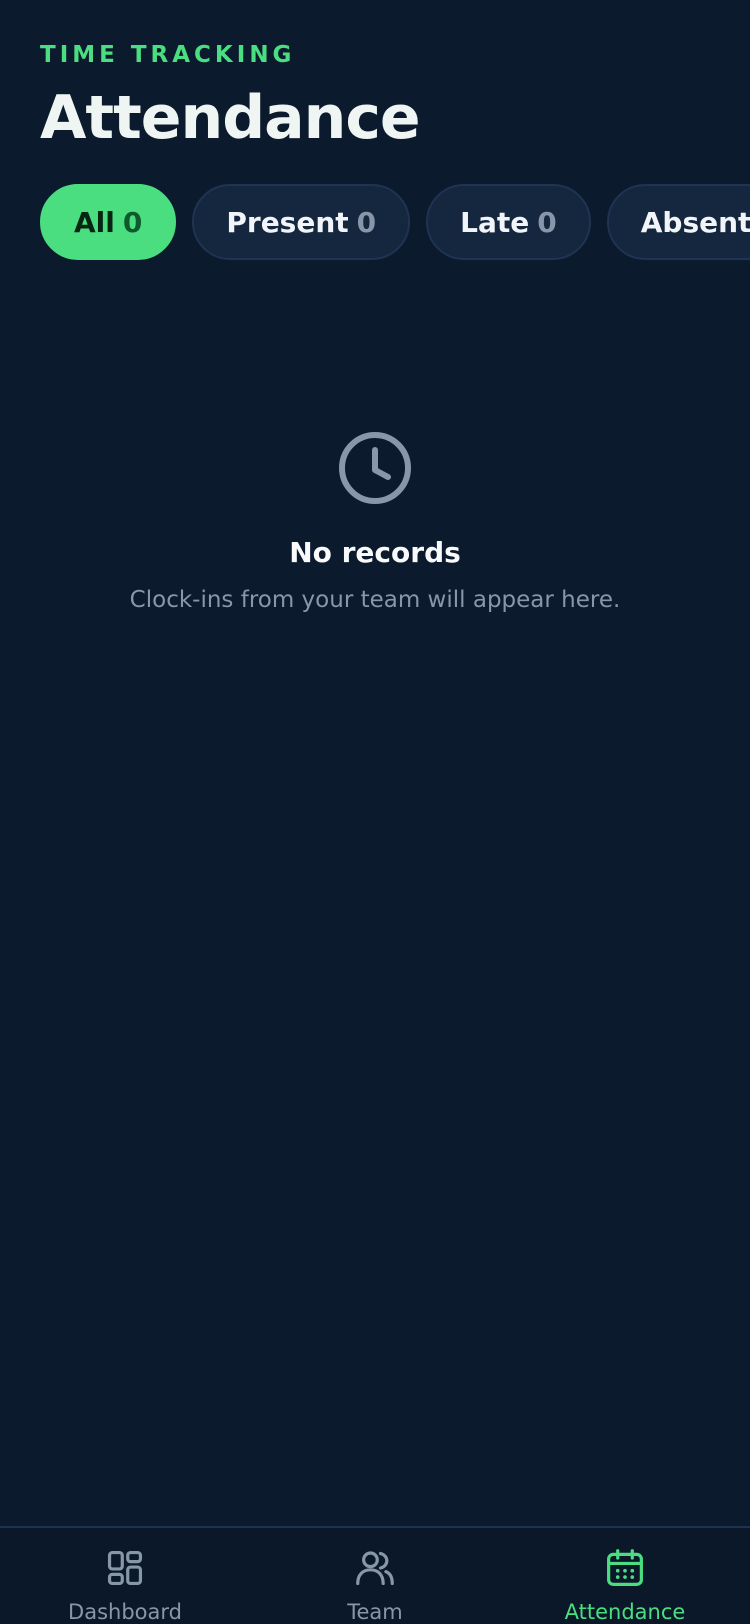 The width and height of the screenshot is (750, 1624). I want to click on tab-team: Team, so click(375, 1576).